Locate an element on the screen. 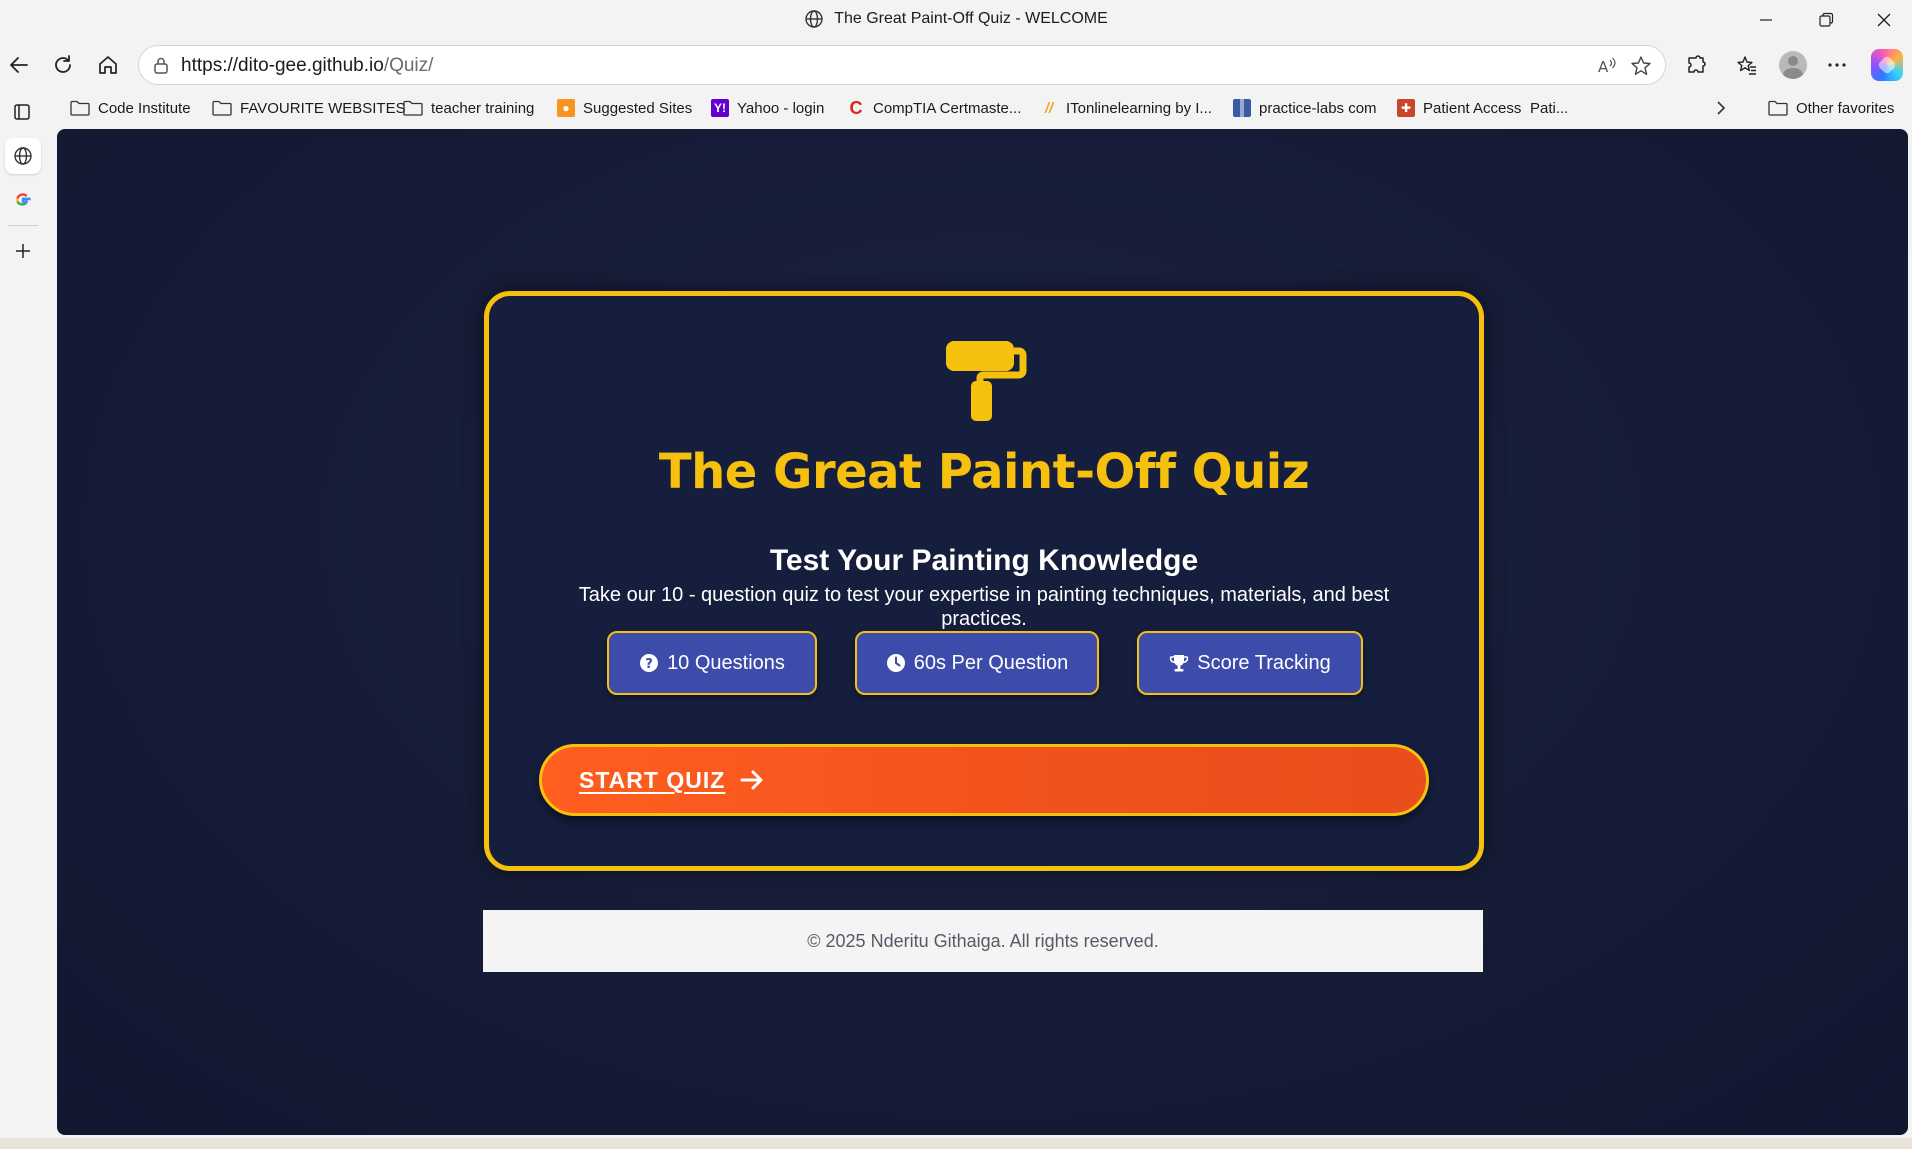  title-bar: The Great Paint-Off Quiz - WELCOME is located at coordinates (956, 20).